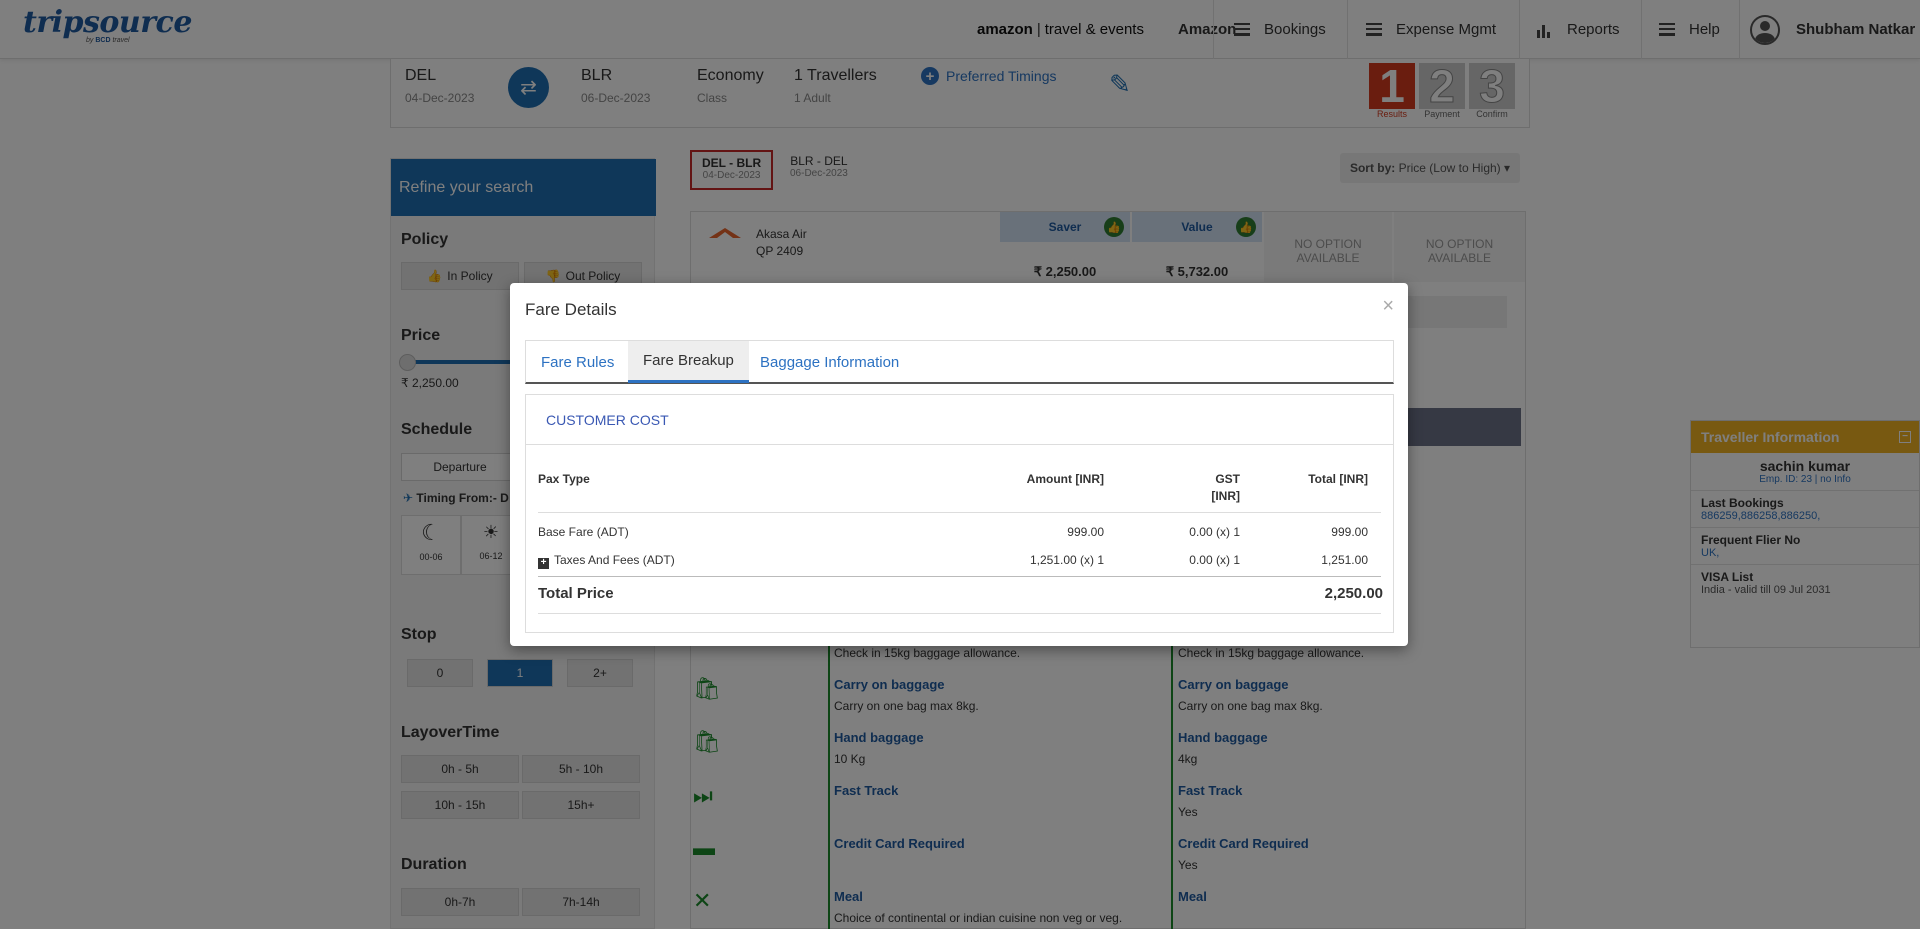  What do you see at coordinates (1065, 479) in the screenshot?
I see `col-amount: Amount [INR]` at bounding box center [1065, 479].